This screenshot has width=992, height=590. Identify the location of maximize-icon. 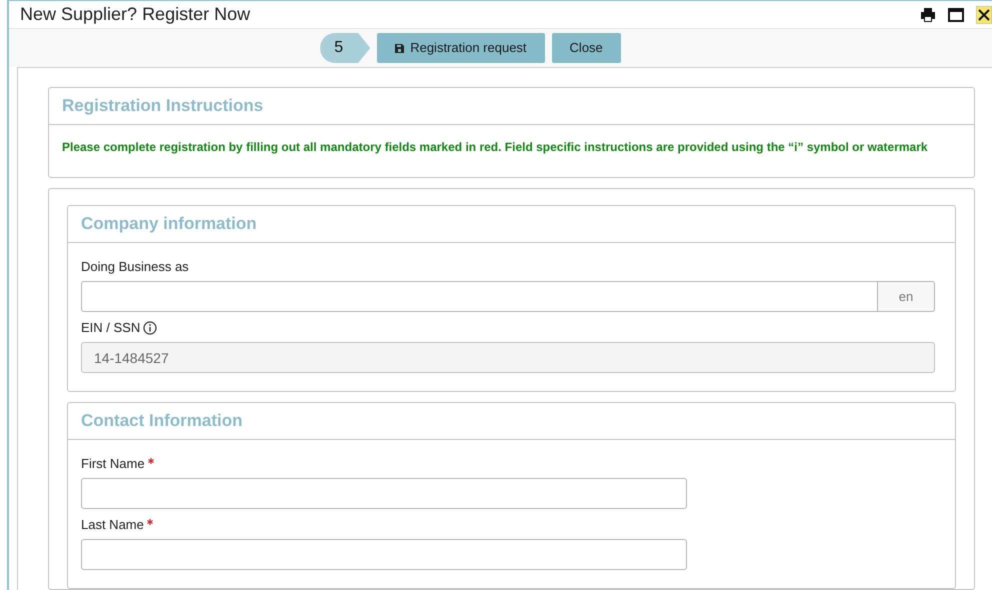
(956, 15).